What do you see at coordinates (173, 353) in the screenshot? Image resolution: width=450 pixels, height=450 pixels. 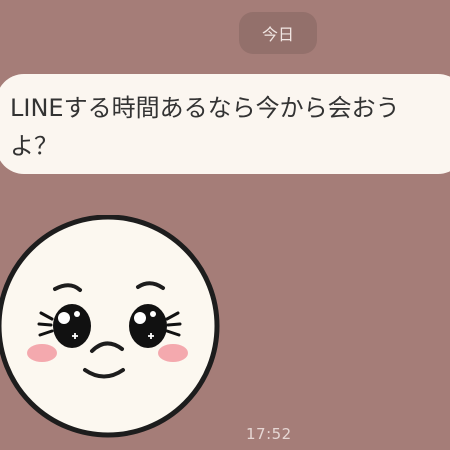 I see `right-cheek` at bounding box center [173, 353].